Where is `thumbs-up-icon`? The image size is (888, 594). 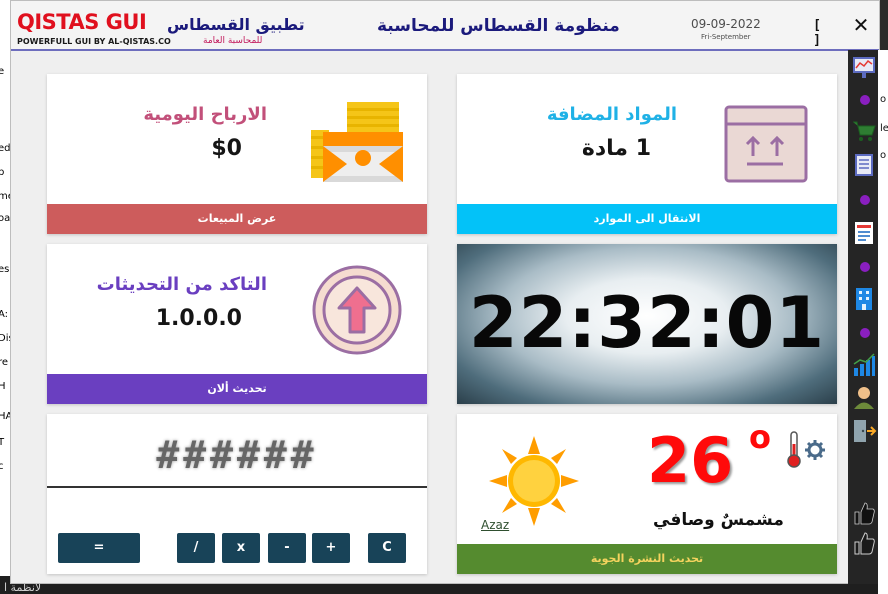 thumbs-up-icon is located at coordinates (864, 513).